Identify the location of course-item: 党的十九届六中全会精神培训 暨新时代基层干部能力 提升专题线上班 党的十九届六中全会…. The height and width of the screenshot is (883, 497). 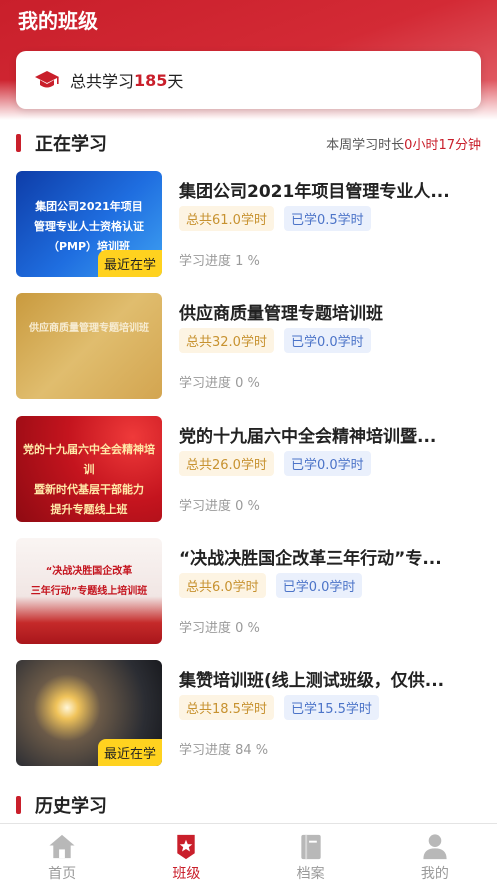
(251, 470).